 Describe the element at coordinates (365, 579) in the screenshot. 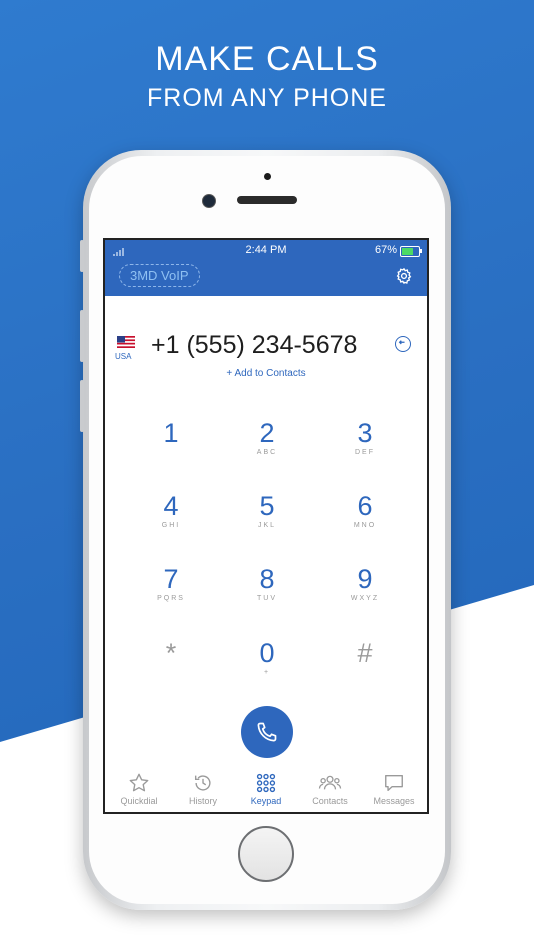

I see `key-digit: 9` at that location.